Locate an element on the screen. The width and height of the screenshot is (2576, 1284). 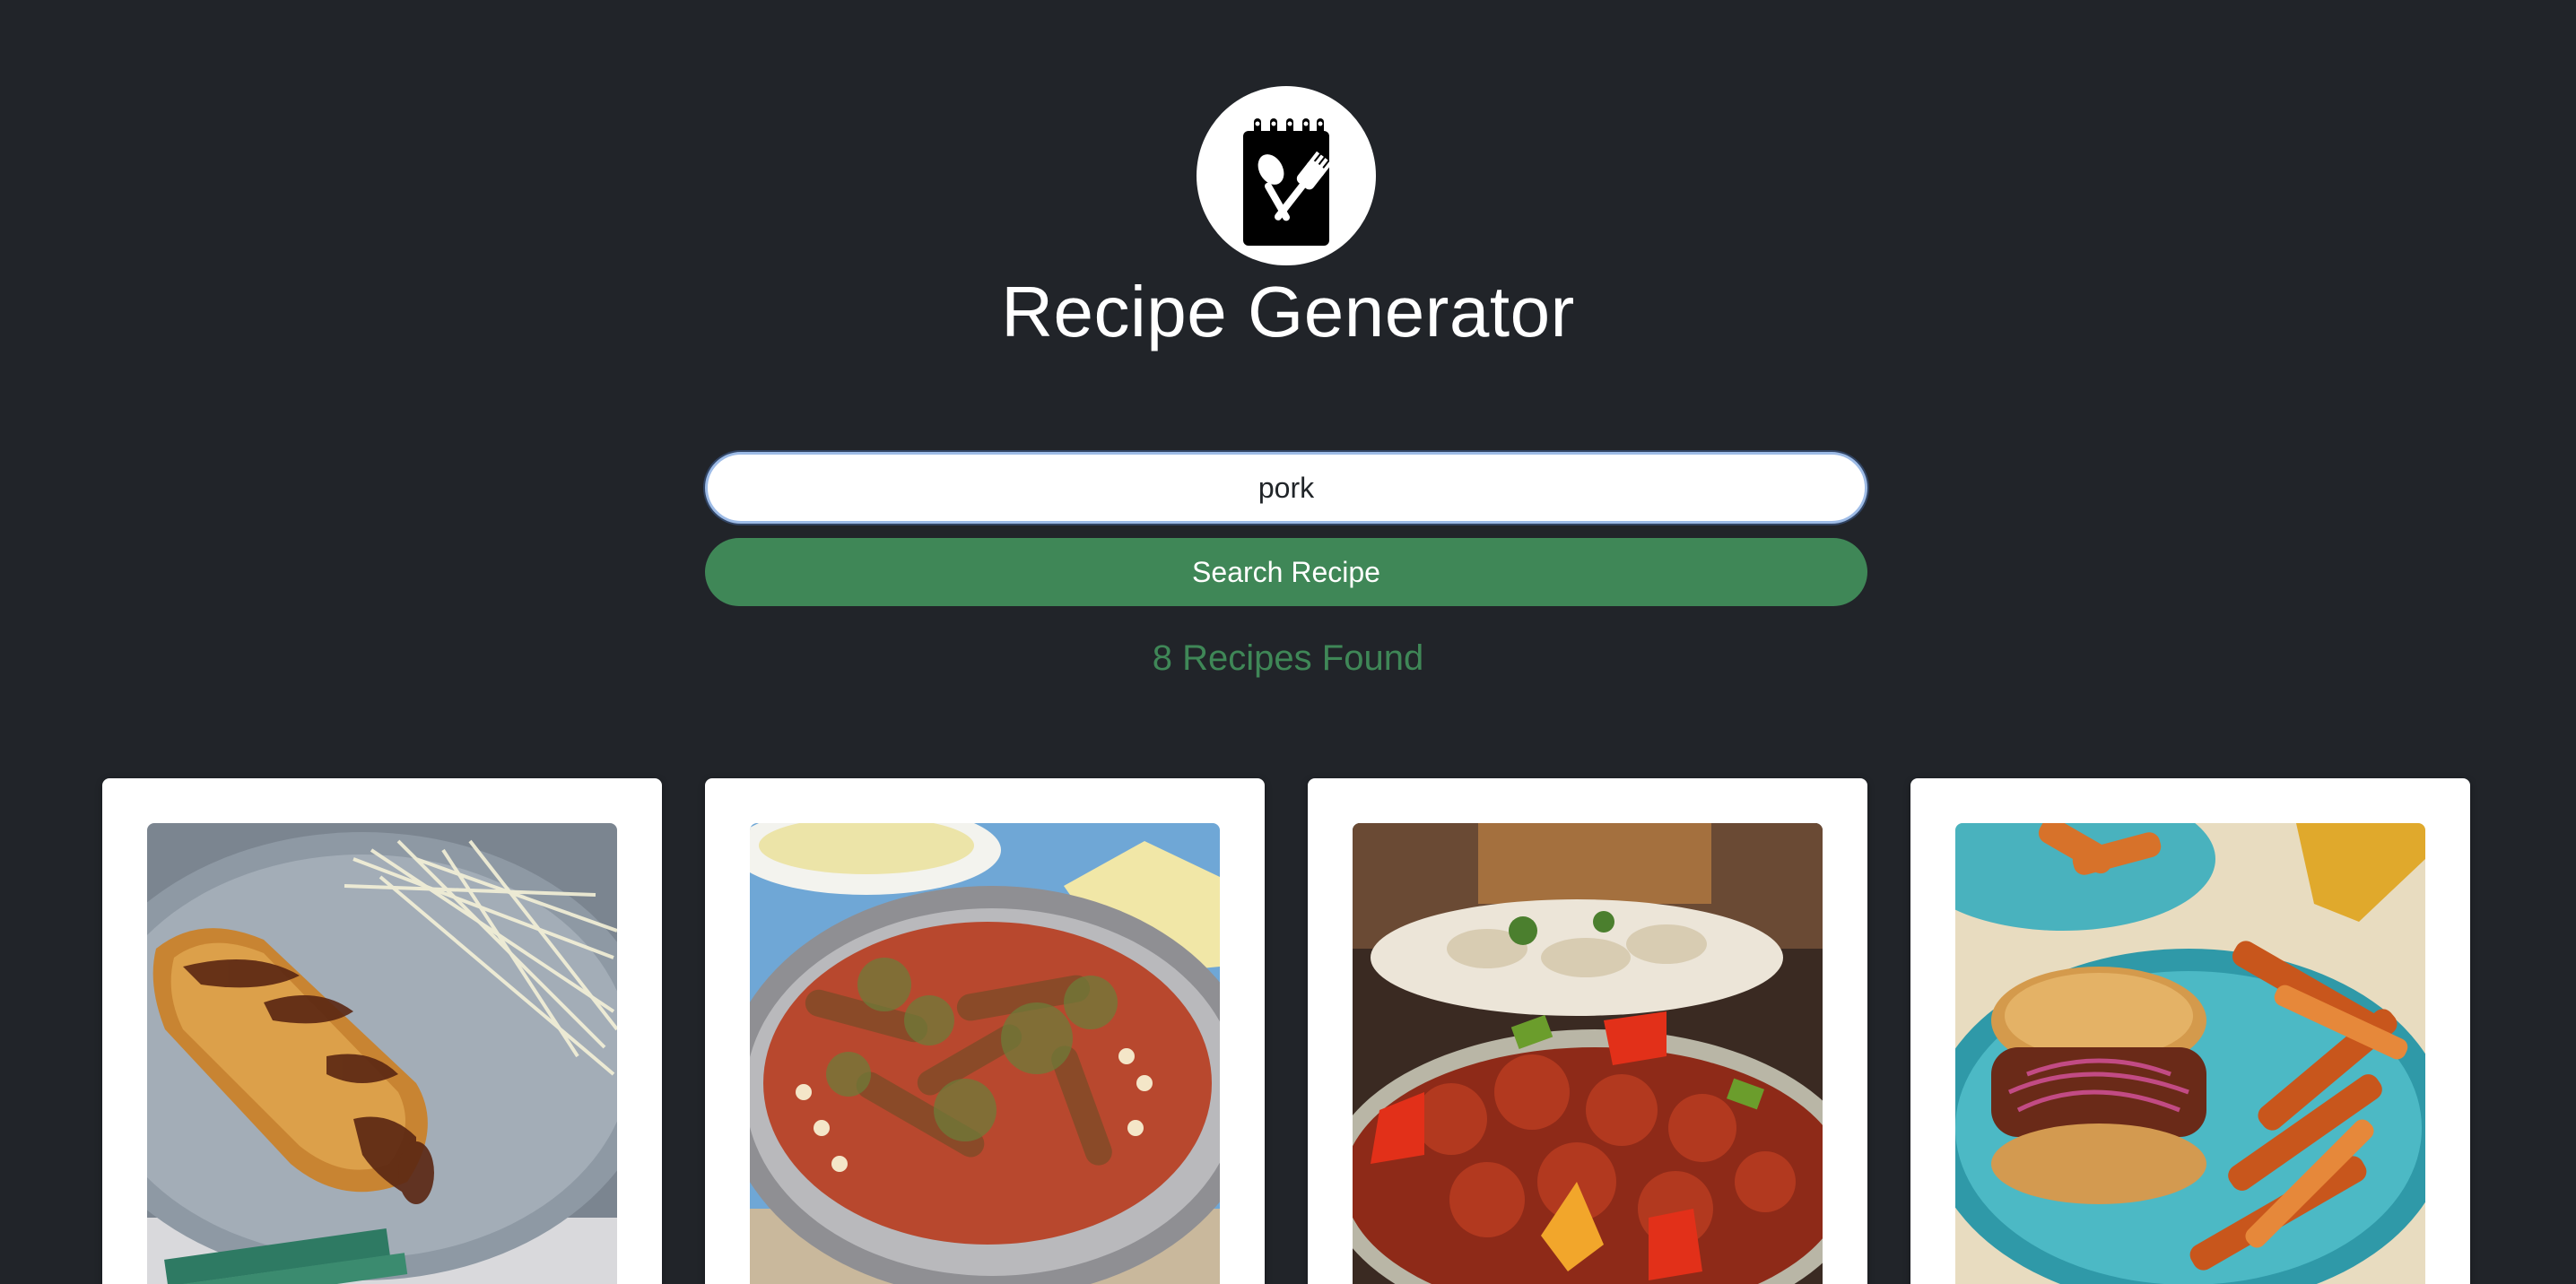
pulled-pork-sandwich-fries-food-photo is located at coordinates (2190, 1053).